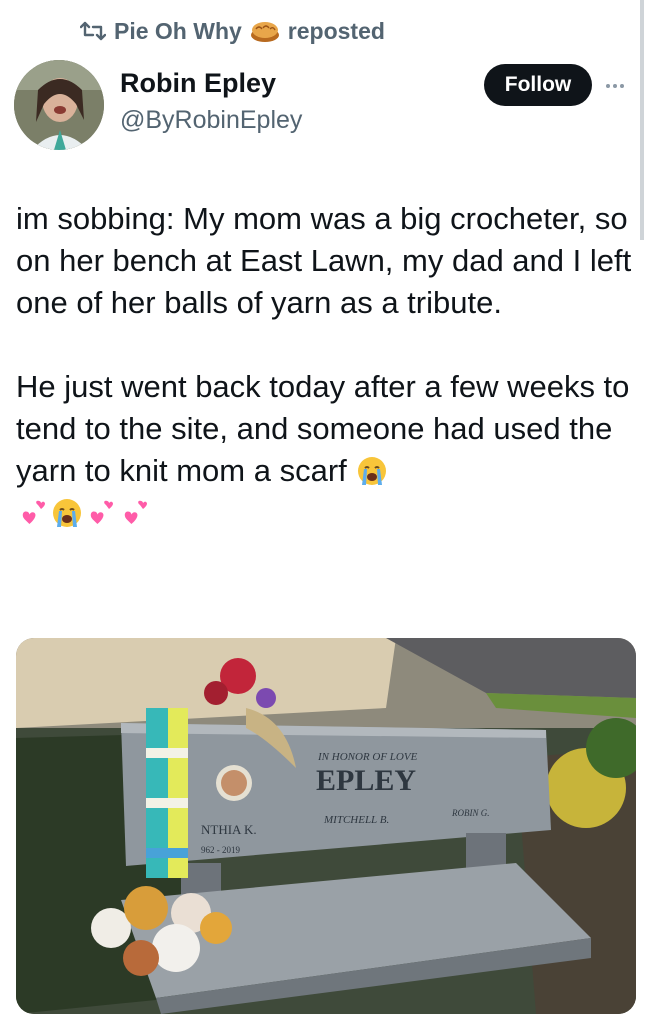 The image size is (651, 1024). I want to click on bench-dates-left: 962 - 2019, so click(220, 850).